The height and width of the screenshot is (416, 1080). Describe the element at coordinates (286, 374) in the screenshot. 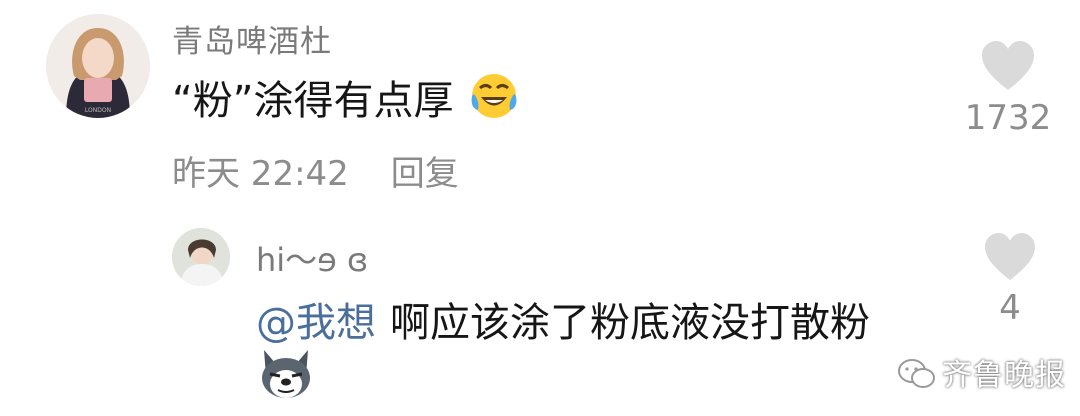

I see `husky-dog-sticker-icon` at that location.